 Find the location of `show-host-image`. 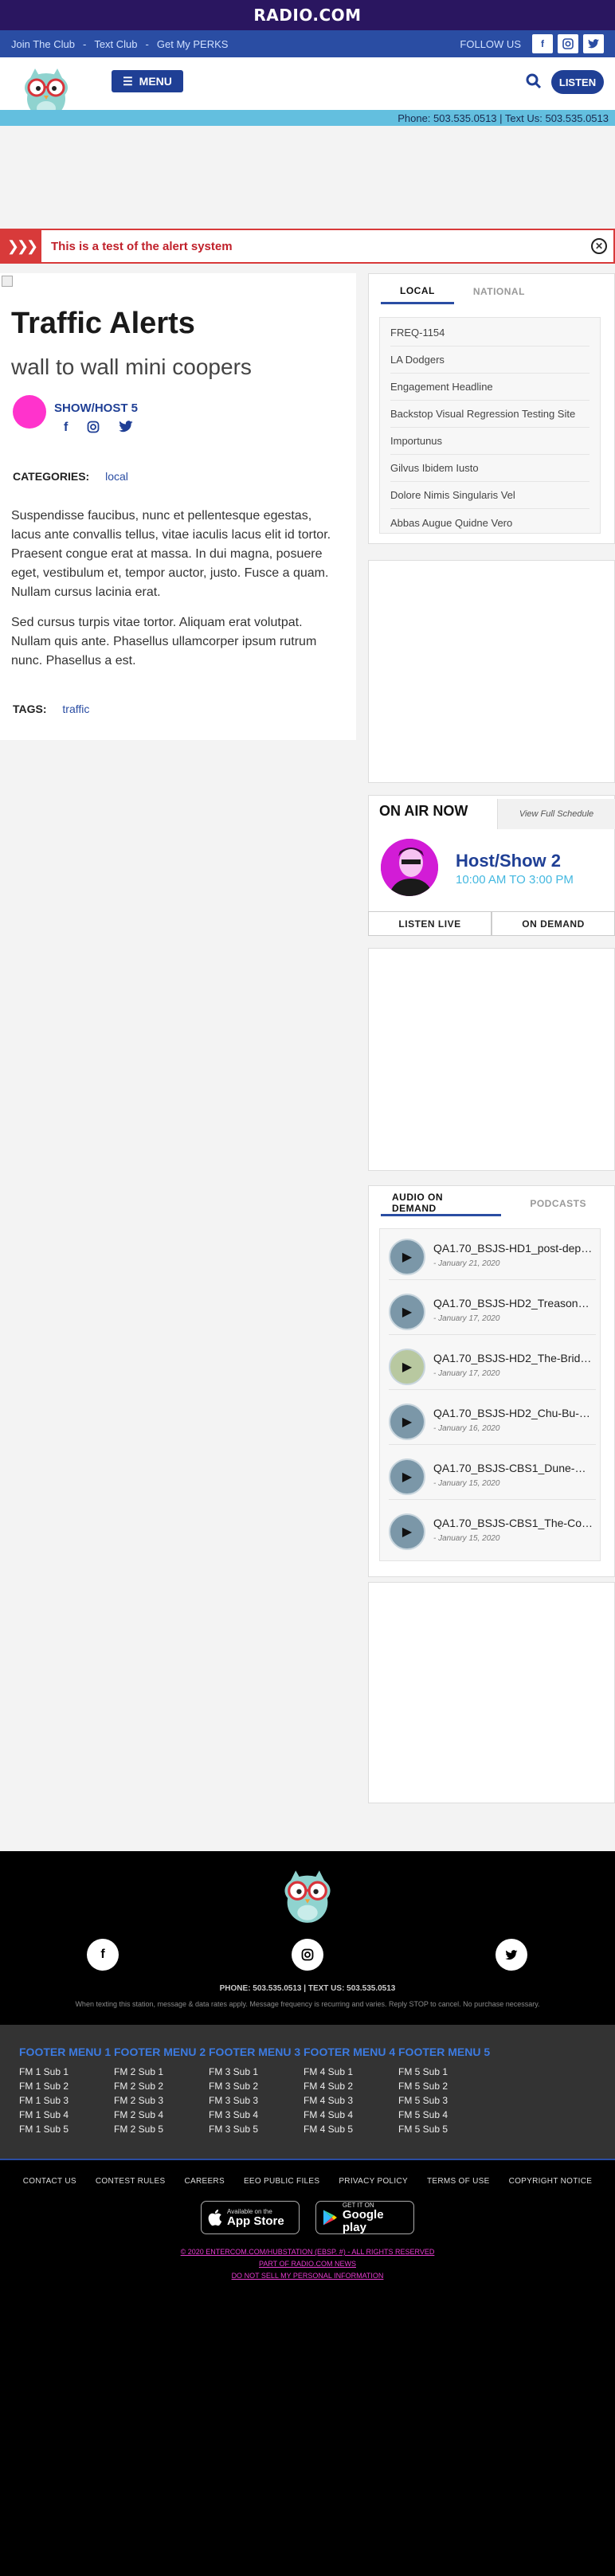

show-host-image is located at coordinates (410, 867).